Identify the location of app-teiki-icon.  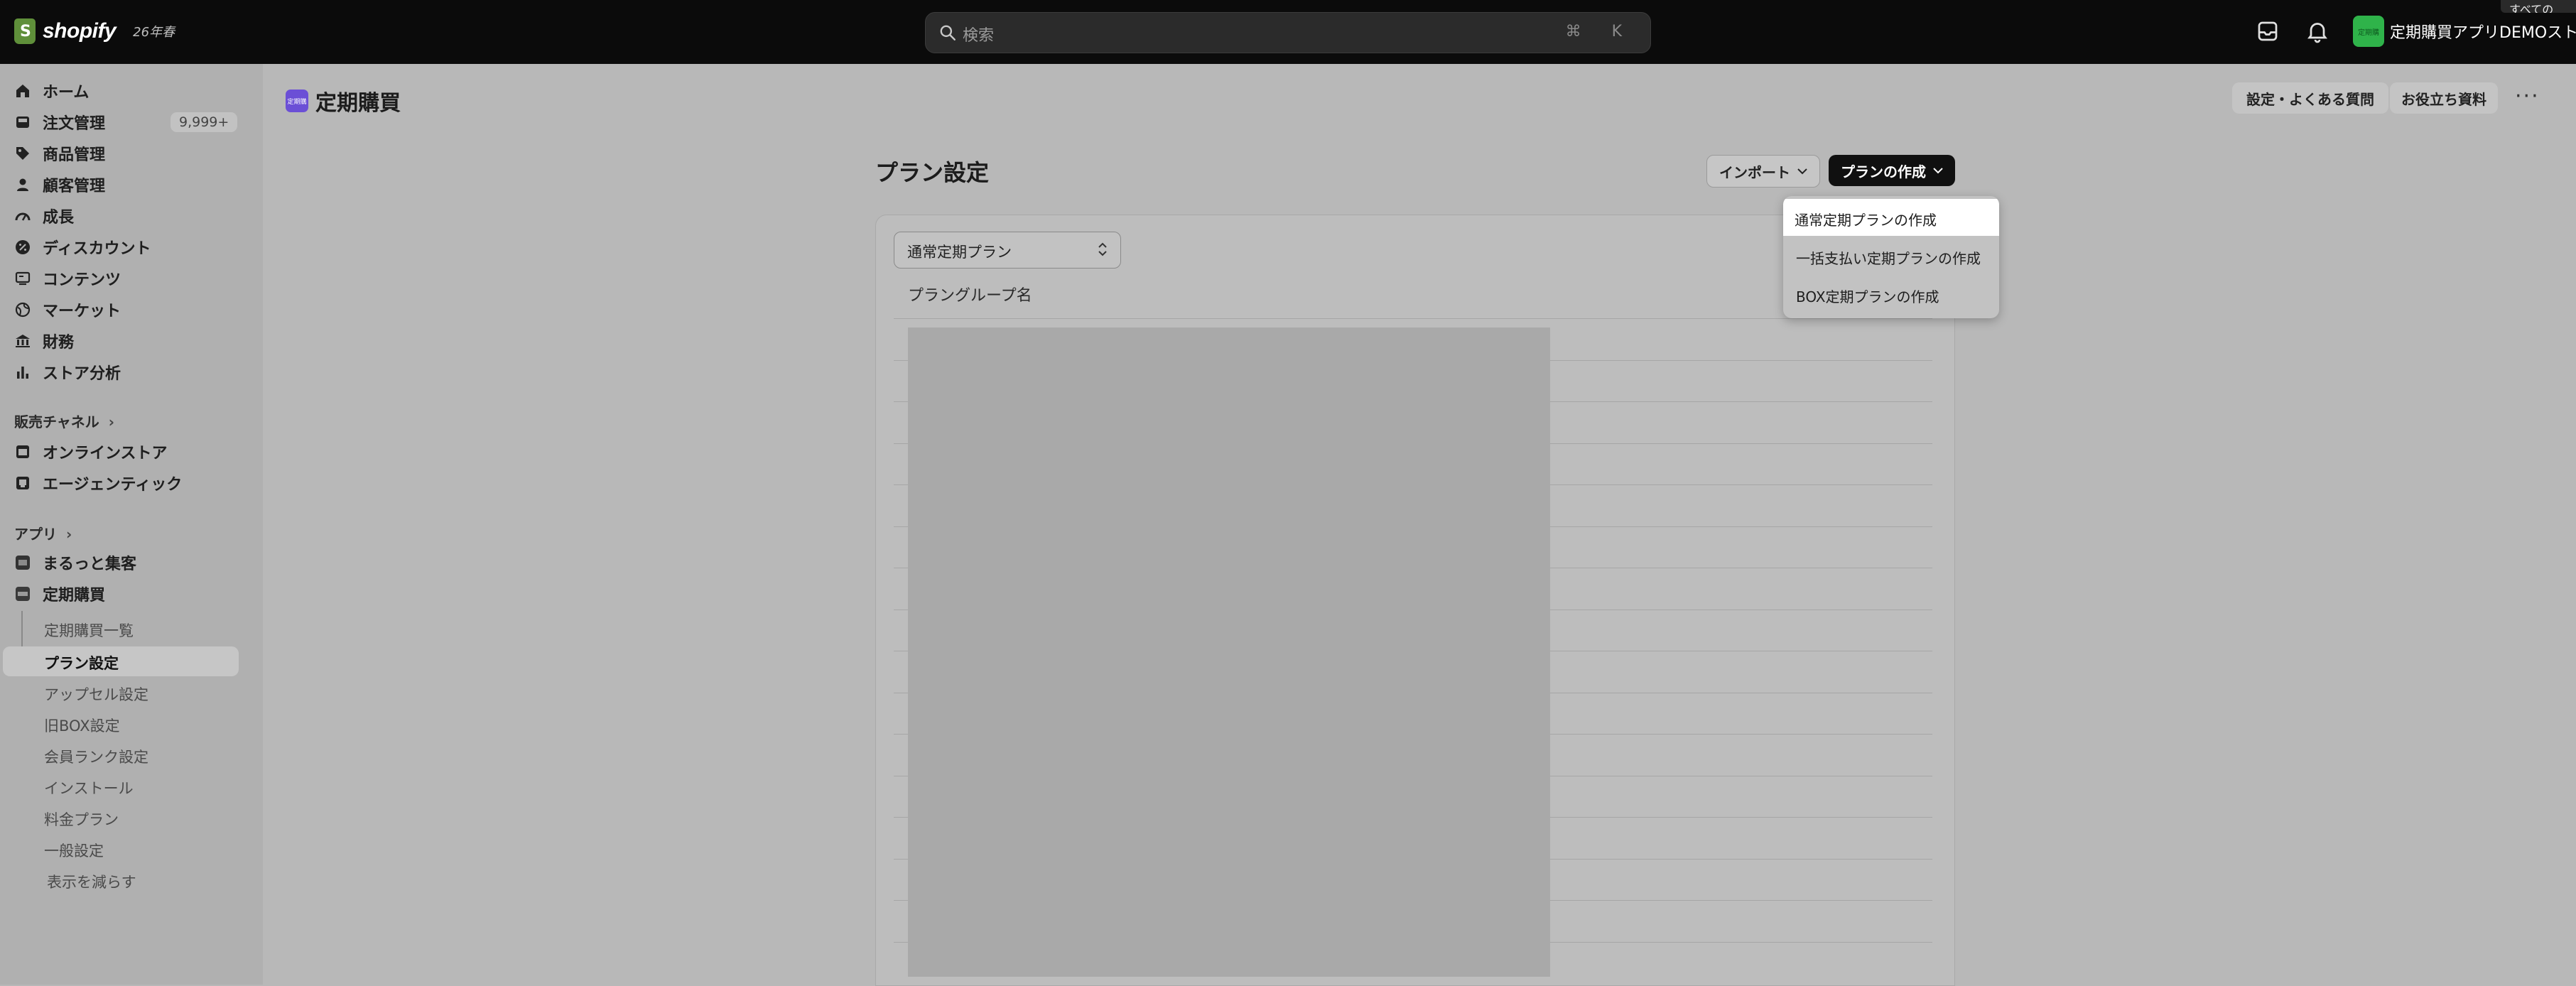
(23, 594).